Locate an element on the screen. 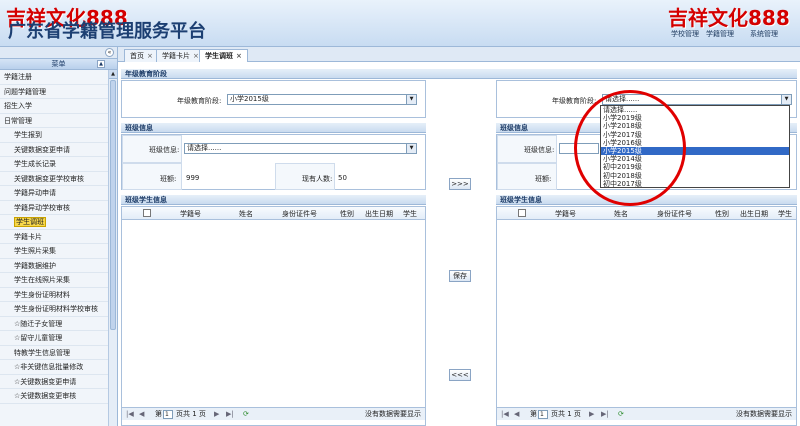 The width and height of the screenshot is (800, 426). sidebar-item: 招生入学 is located at coordinates (58, 106).